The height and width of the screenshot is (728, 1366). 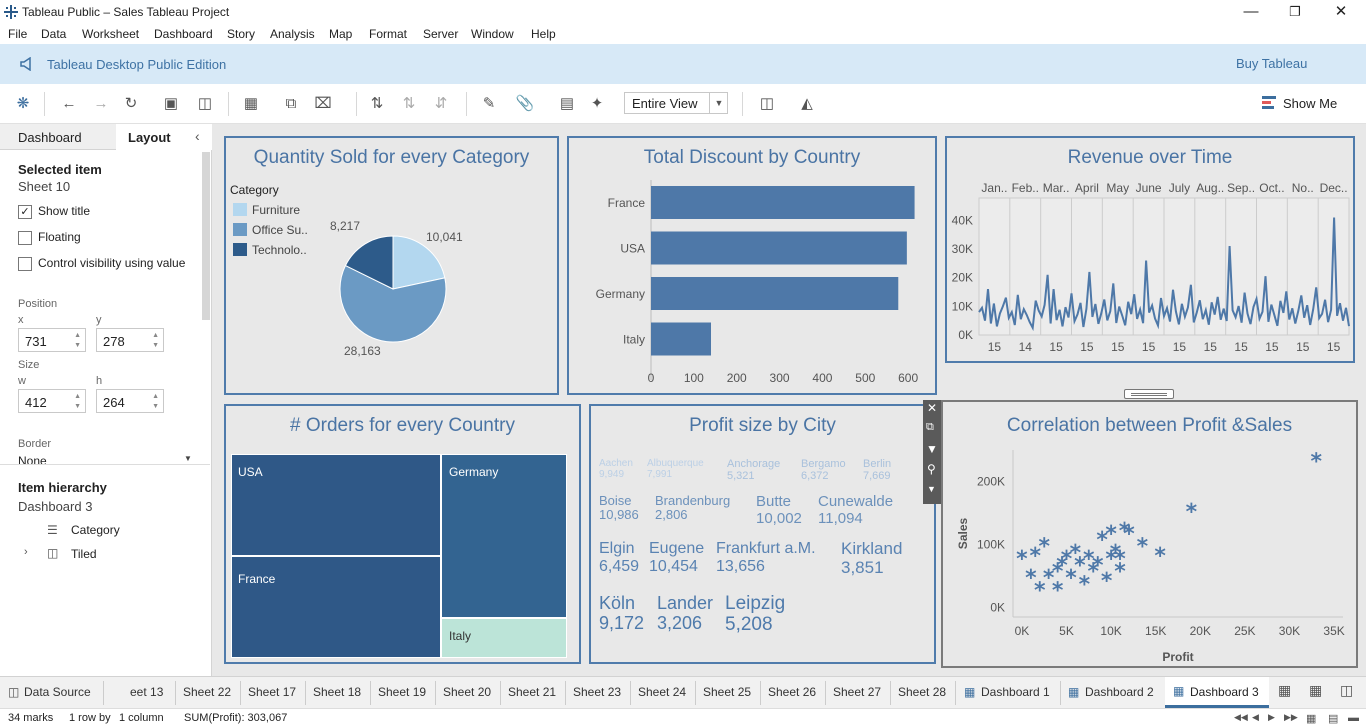 I want to click on next-sheet-icon: ▶, so click(x=1271, y=717).